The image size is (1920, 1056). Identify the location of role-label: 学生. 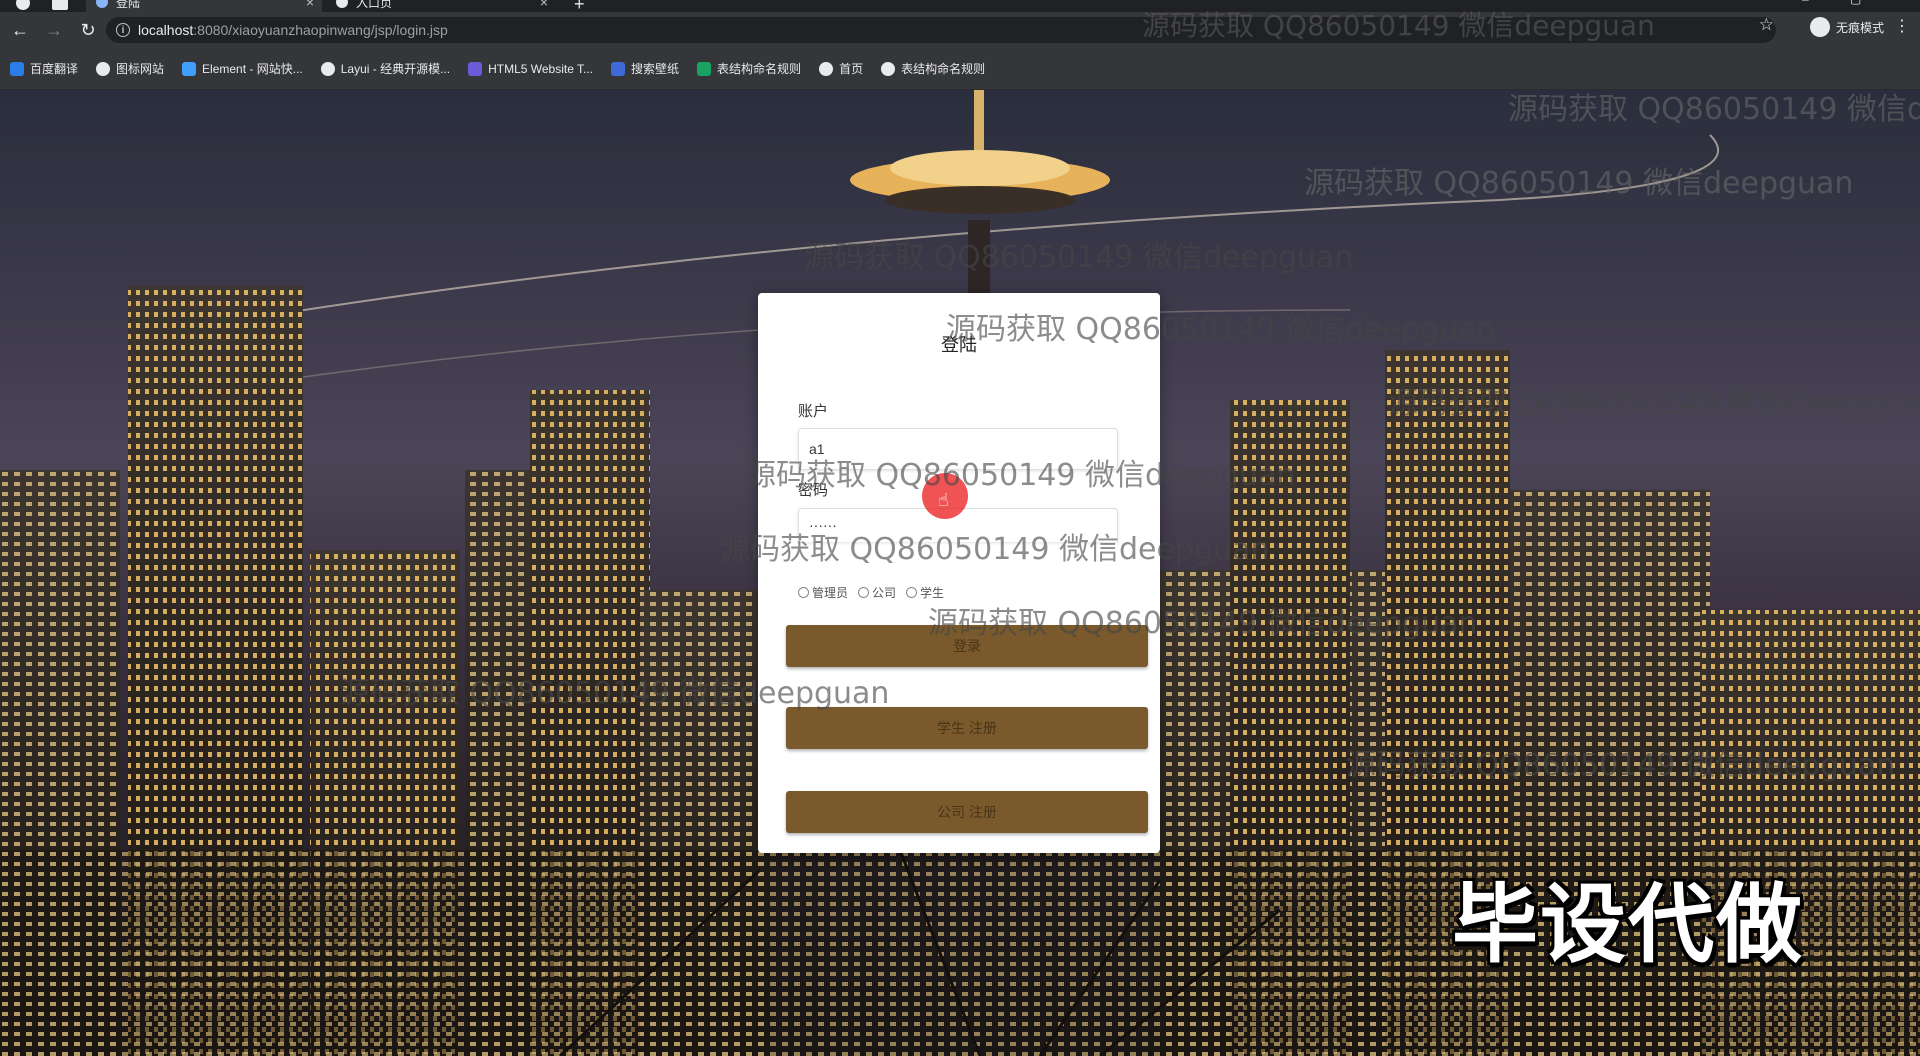
(932, 593).